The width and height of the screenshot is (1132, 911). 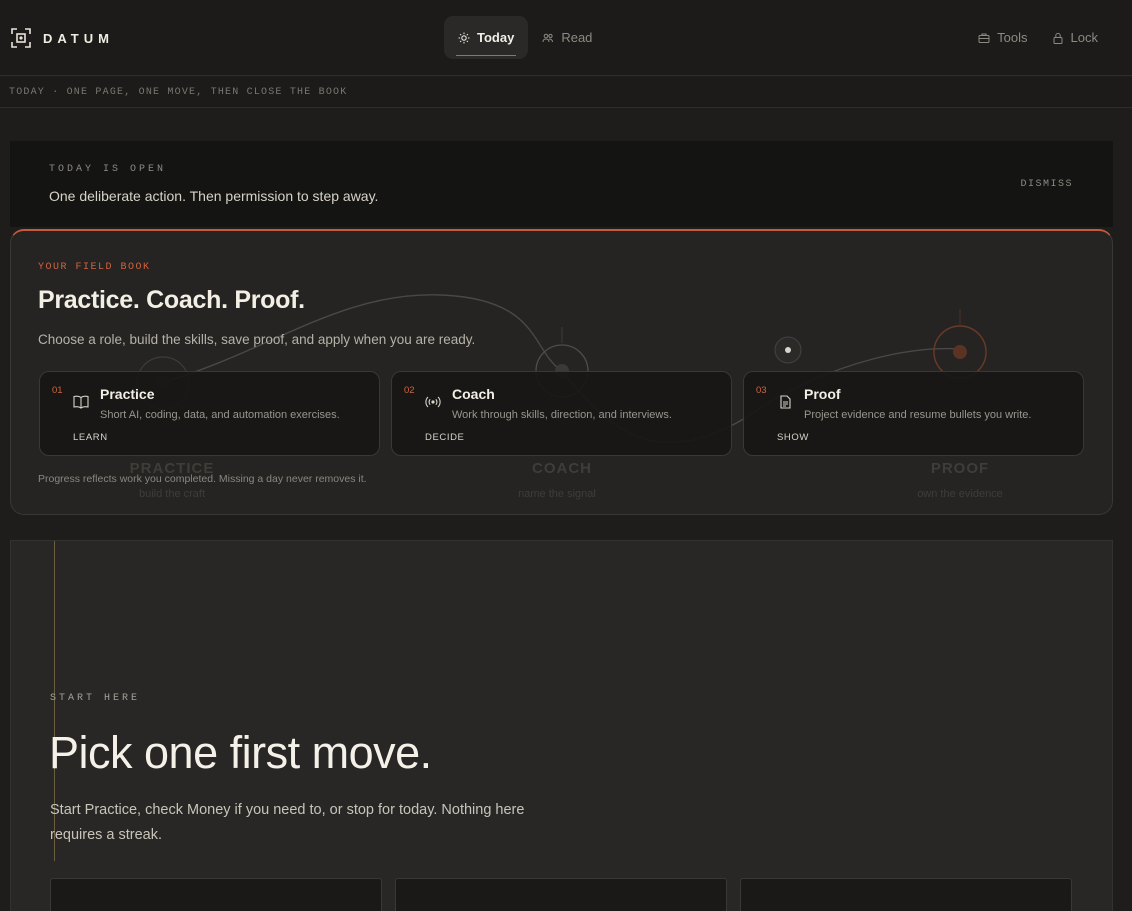 I want to click on ghost-label-proof: PROOF, so click(x=960, y=468).